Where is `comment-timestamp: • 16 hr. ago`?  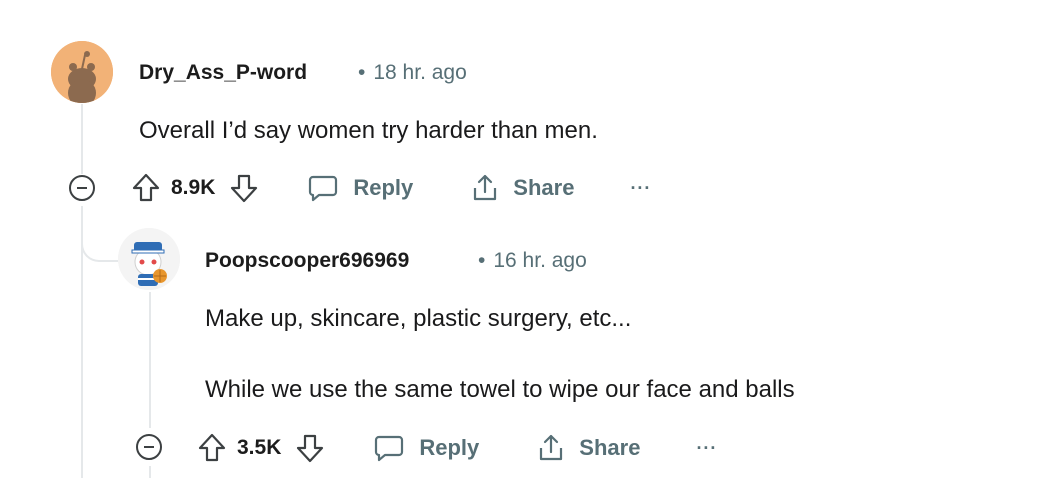 comment-timestamp: • 16 hr. ago is located at coordinates (532, 261).